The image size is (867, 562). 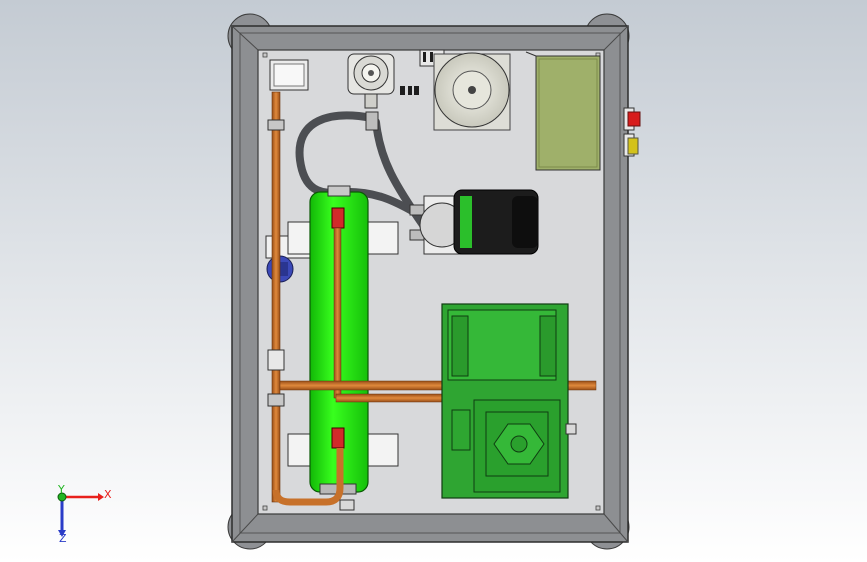 What do you see at coordinates (472, 91) in the screenshot?
I see `fan-unit` at bounding box center [472, 91].